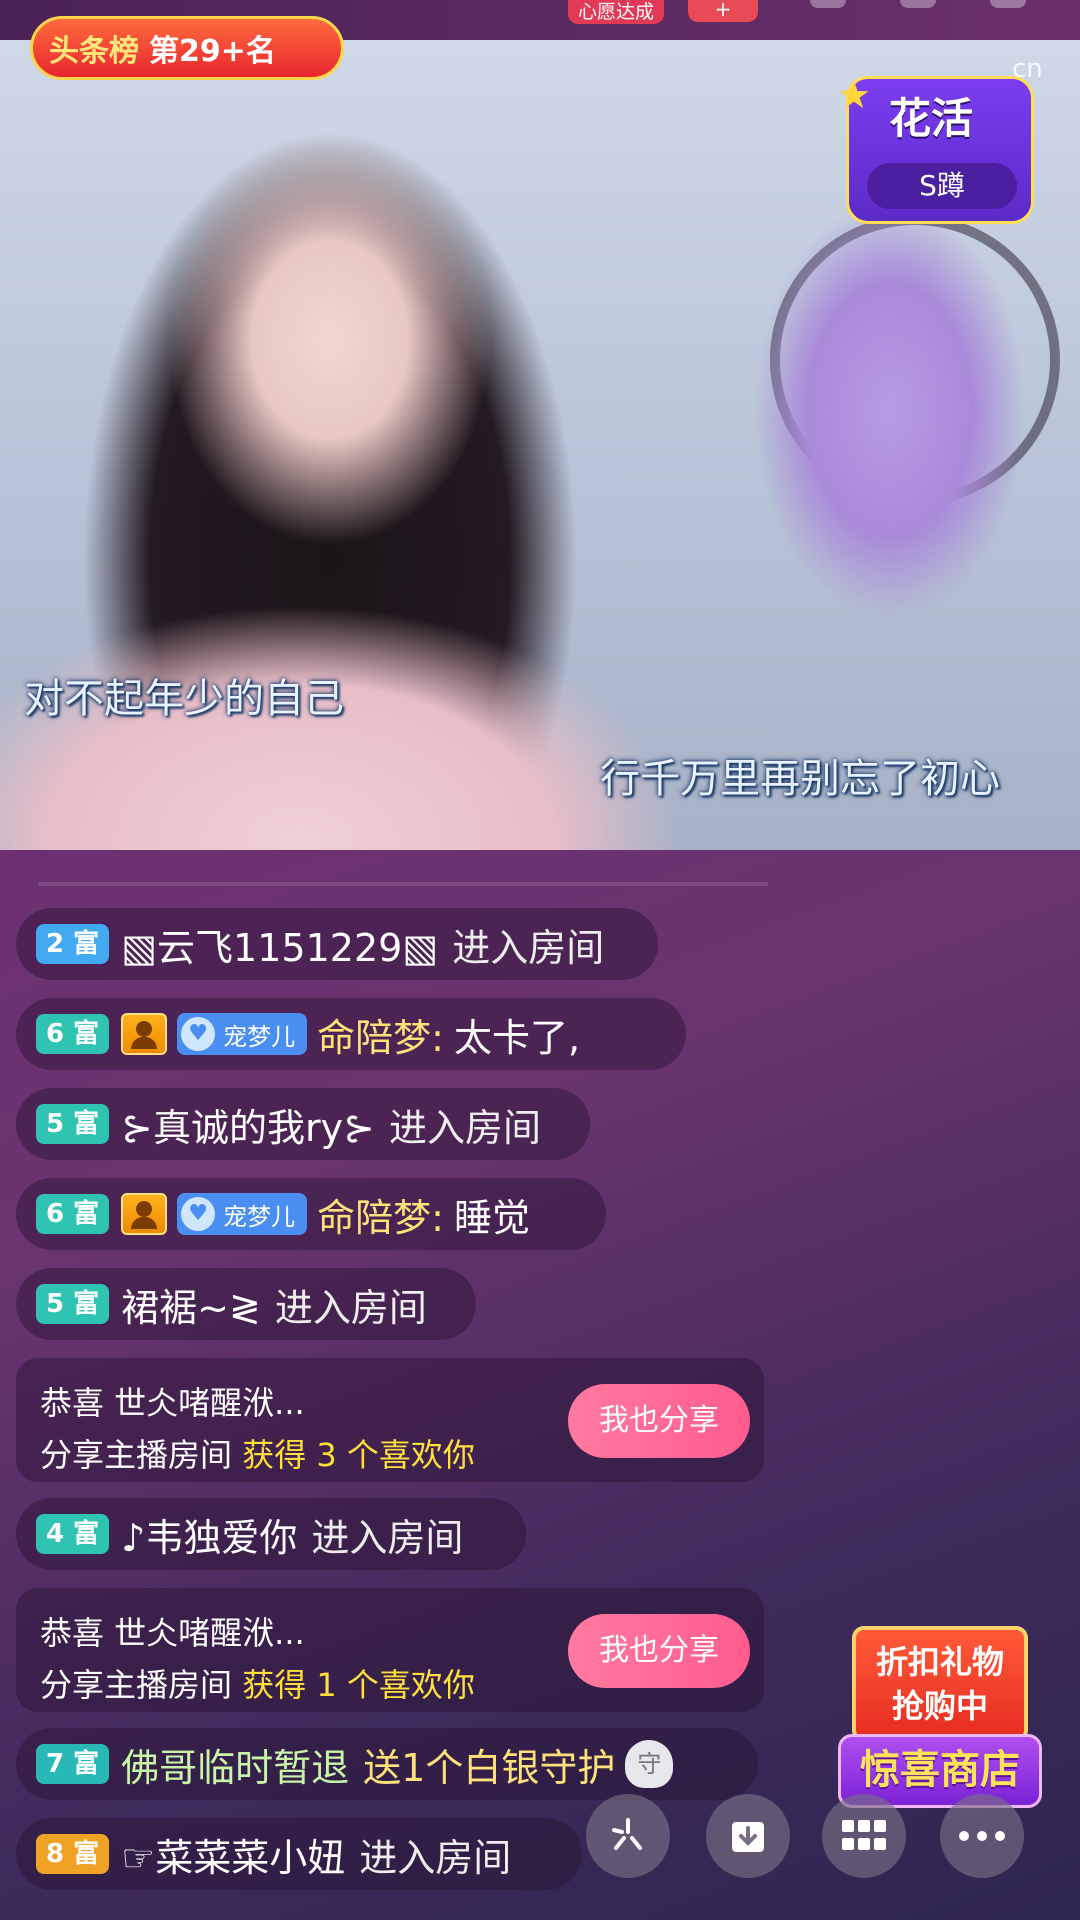 Image resolution: width=1080 pixels, height=1920 pixels. Describe the element at coordinates (358, 1685) in the screenshot. I see `share-notice-reward: 获得 1 个喜欢你` at that location.